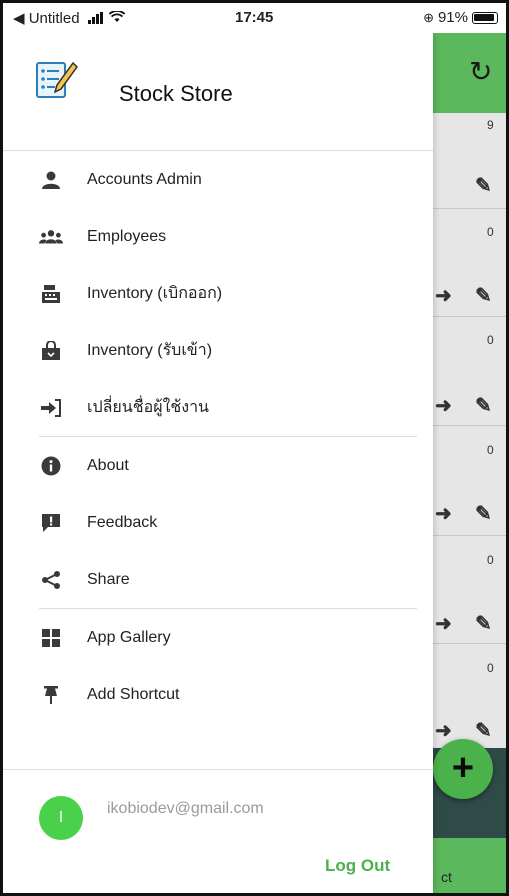 Image resolution: width=509 pixels, height=896 pixels. What do you see at coordinates (51, 294) in the screenshot?
I see `cash-register-icon` at bounding box center [51, 294].